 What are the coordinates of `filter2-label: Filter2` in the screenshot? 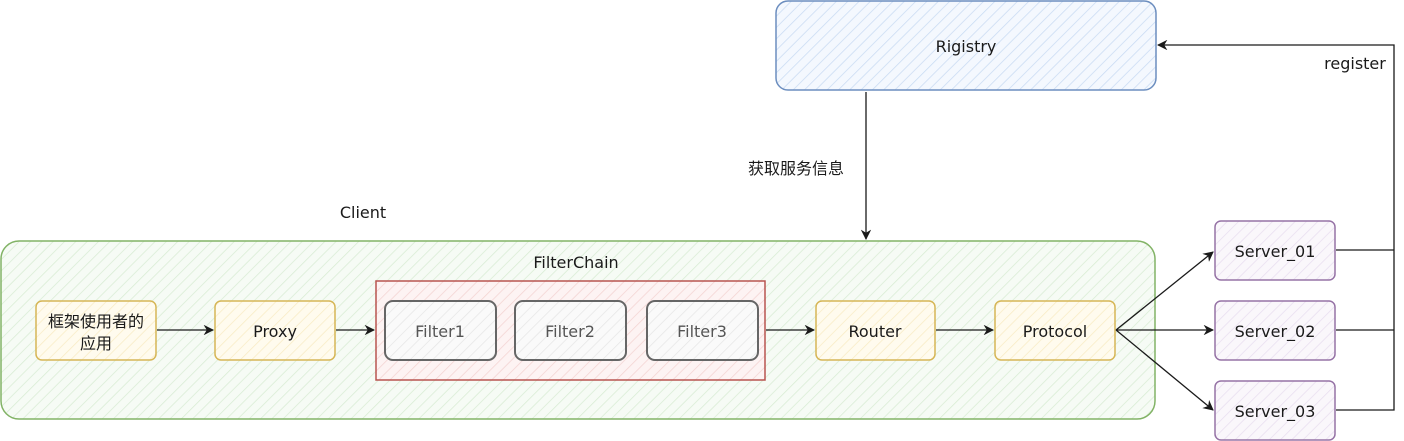 It's located at (570, 331).